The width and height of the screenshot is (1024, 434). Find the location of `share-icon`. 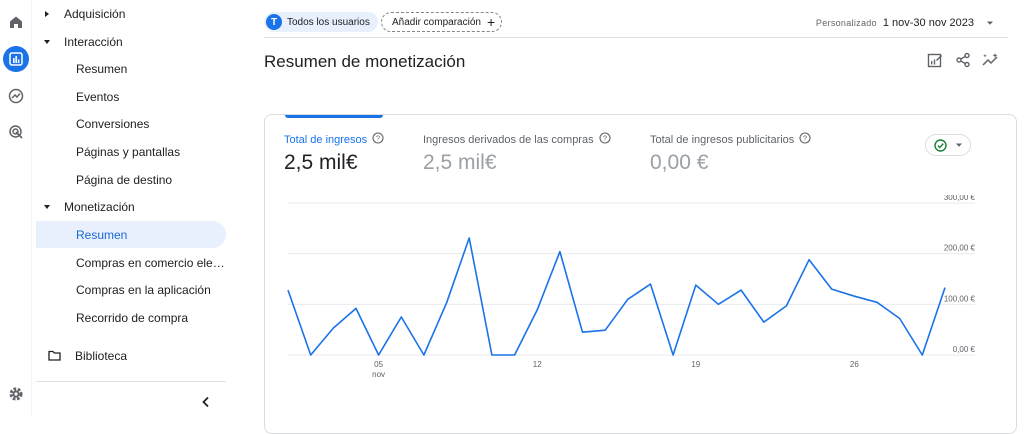

share-icon is located at coordinates (963, 60).